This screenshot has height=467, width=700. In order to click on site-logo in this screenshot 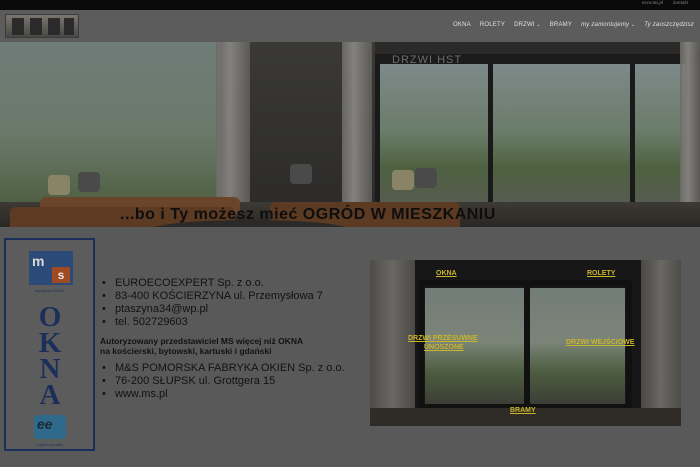, I will do `click(42, 26)`.